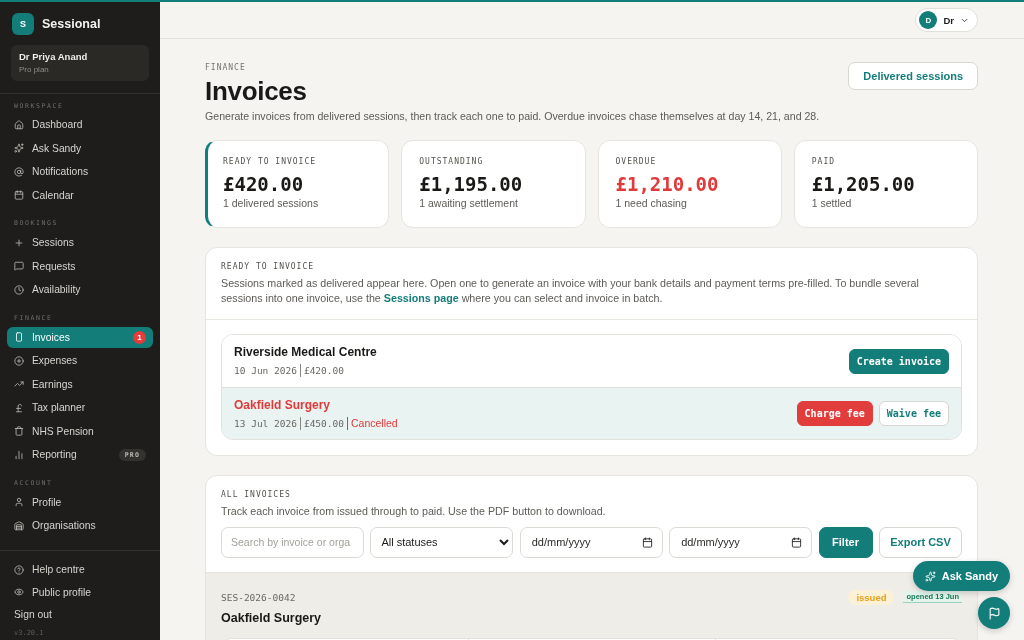 Image resolution: width=1024 pixels, height=640 pixels. What do you see at coordinates (80, 569) in the screenshot?
I see `sidebar-link: Help centre` at bounding box center [80, 569].